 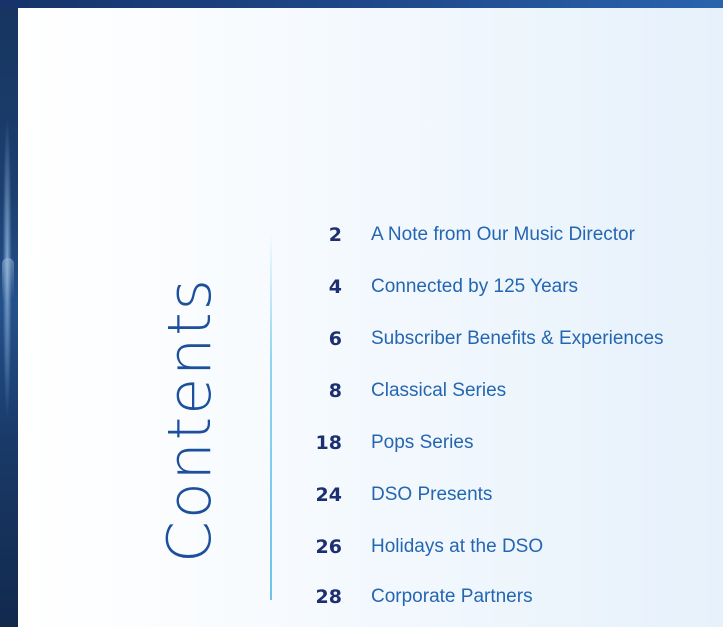 What do you see at coordinates (361, 235) in the screenshot?
I see `toc-item: 2 A Note from Our Music Director` at bounding box center [361, 235].